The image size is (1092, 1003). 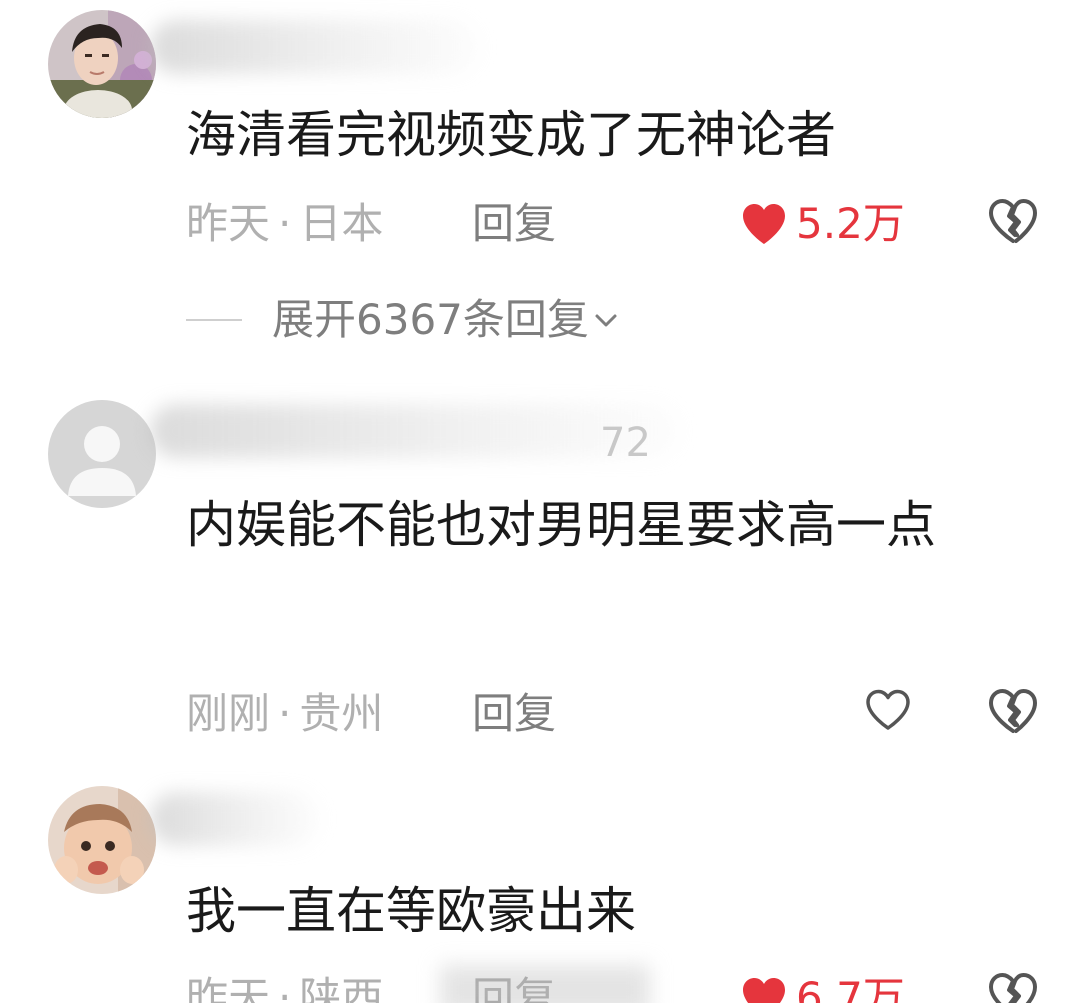 I want to click on like-count: 6.7万, so click(x=850, y=988).